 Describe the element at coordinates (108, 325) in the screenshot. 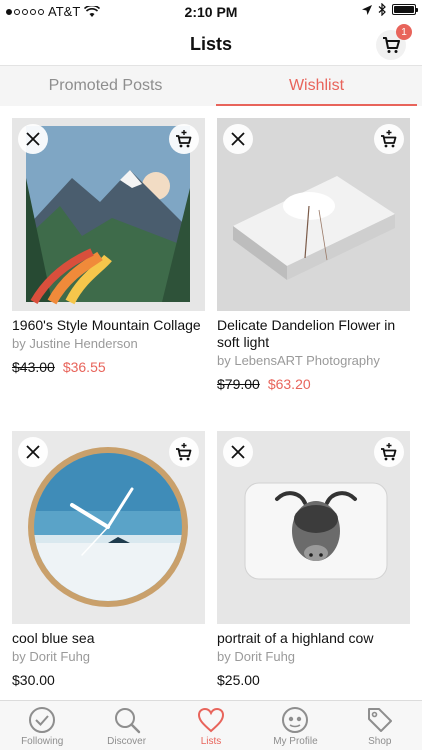

I see `product-title: 1960's Style Mountain Collage` at that location.